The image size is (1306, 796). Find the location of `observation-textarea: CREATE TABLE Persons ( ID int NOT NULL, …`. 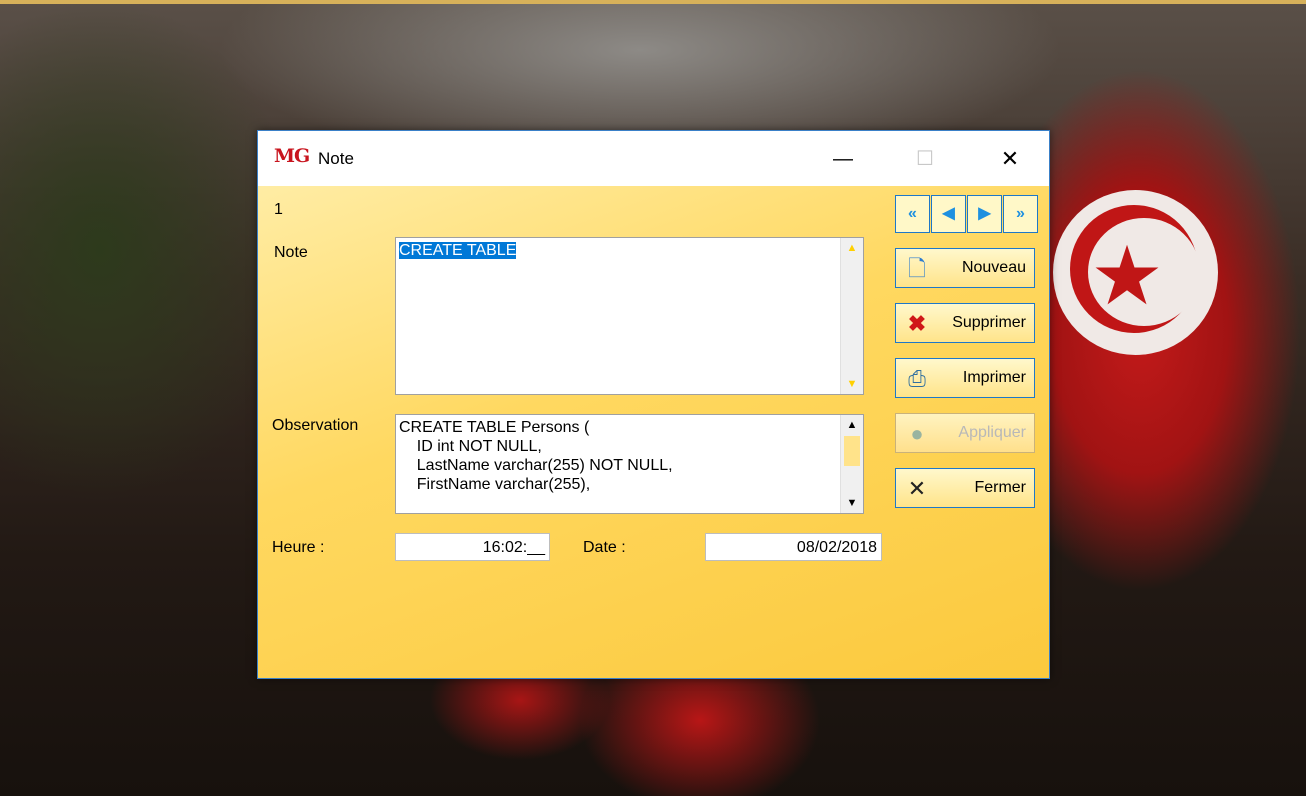

observation-textarea: CREATE TABLE Persons ( ID int NOT NULL, … is located at coordinates (629, 464).